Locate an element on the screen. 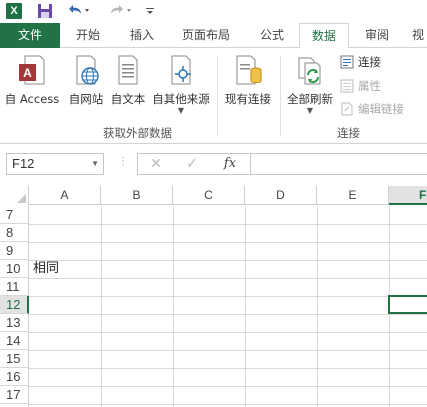  existing-connections-icon is located at coordinates (248, 71).